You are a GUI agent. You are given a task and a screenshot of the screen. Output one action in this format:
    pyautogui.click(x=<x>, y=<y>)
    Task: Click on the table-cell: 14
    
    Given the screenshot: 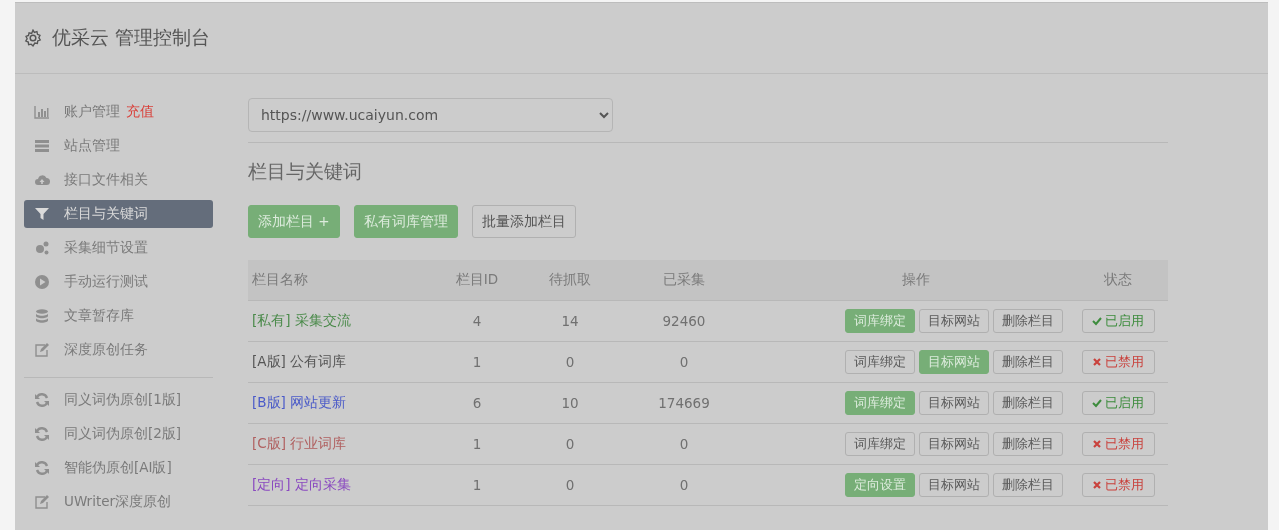 What is the action you would take?
    pyautogui.click(x=570, y=321)
    